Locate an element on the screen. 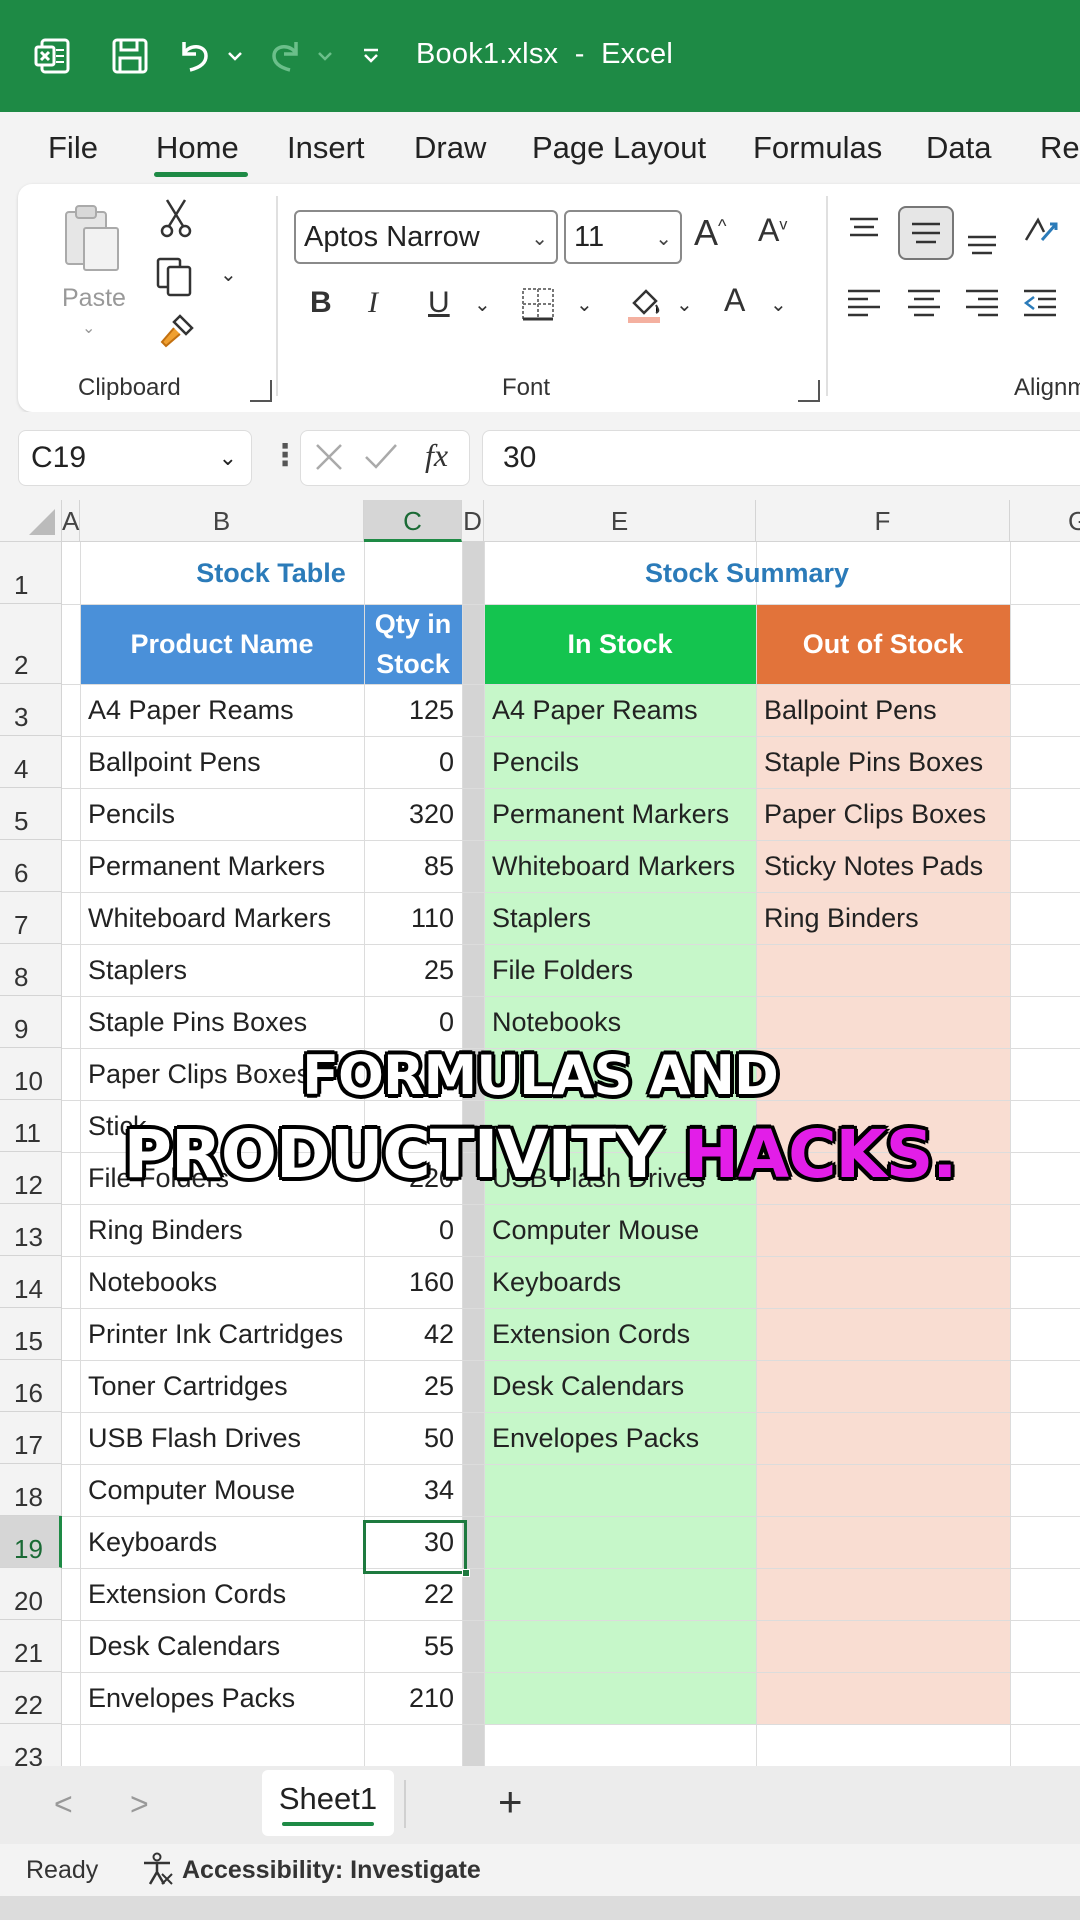 The width and height of the screenshot is (1080, 1920). qty-cell: 42 is located at coordinates (413, 1334).